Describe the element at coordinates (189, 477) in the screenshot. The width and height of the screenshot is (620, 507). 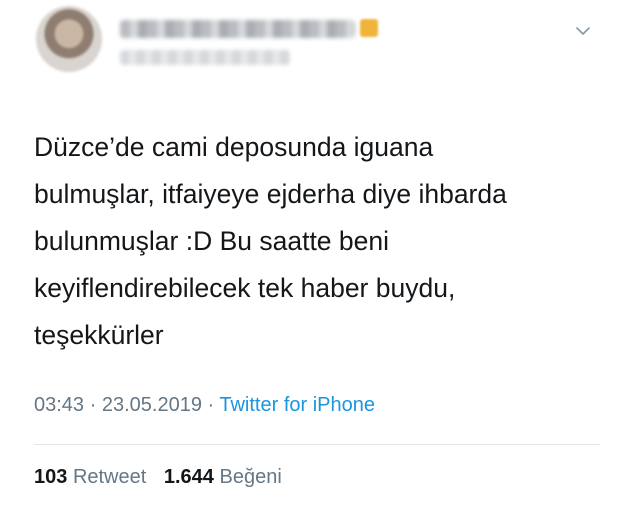
I see `like-count: 1.644` at that location.